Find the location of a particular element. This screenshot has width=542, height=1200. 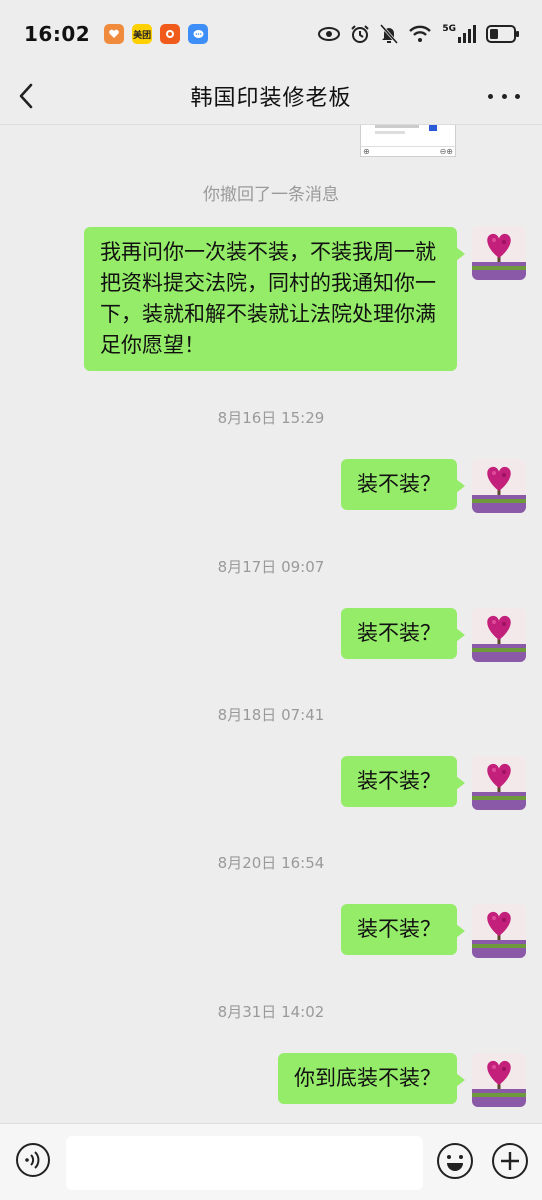

recall-notice: 你撤回了一条消息 is located at coordinates (271, 195).